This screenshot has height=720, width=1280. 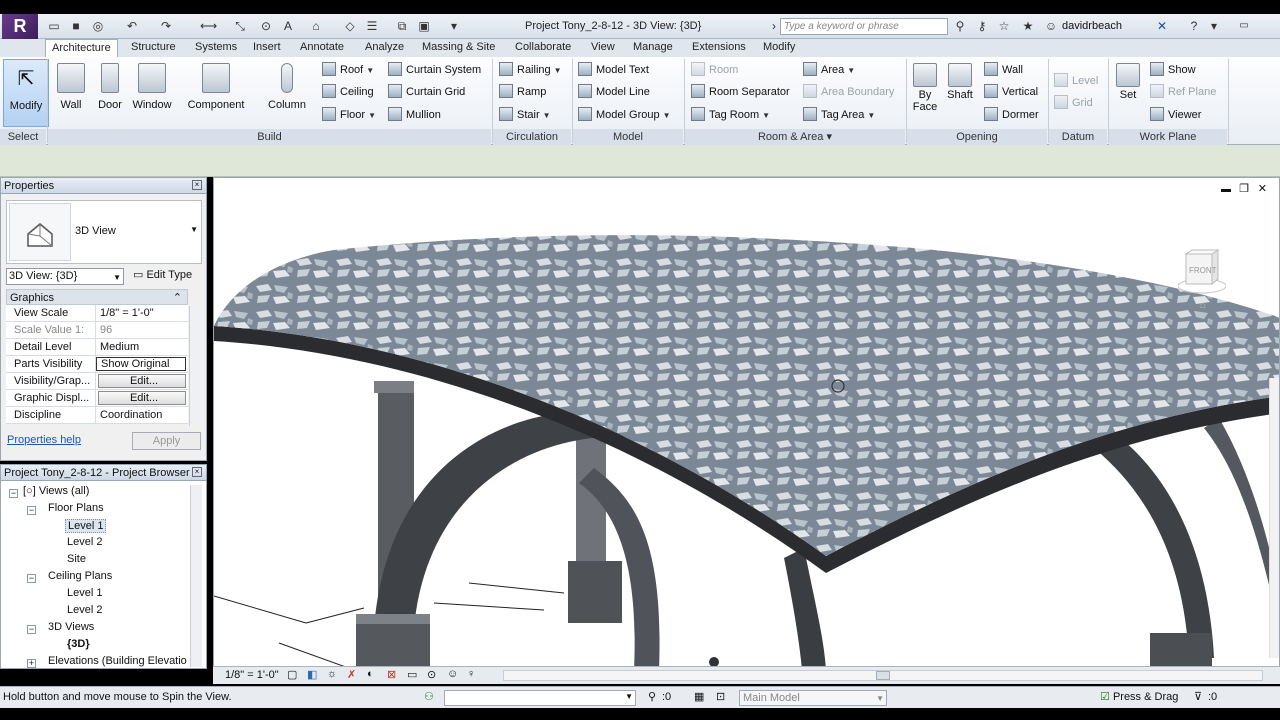 I want to click on tab-view: View, so click(x=603, y=47).